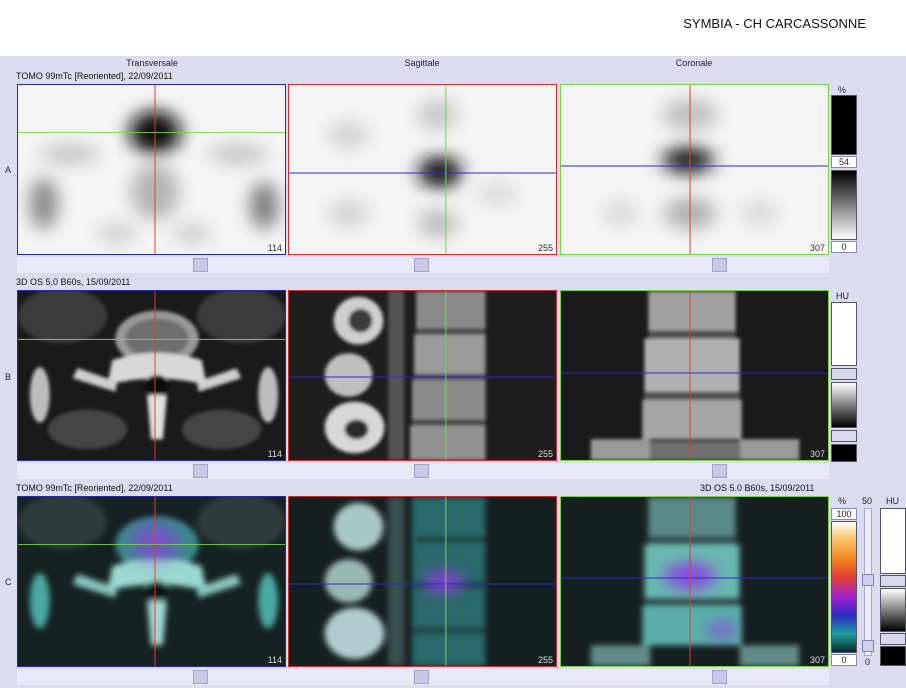  I want to click on colorbar-c-pet-scale, so click(844, 587).